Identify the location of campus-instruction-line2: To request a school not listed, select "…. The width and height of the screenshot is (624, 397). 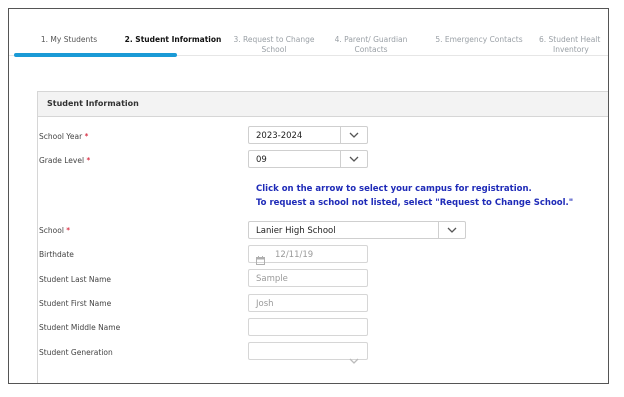
(415, 203).